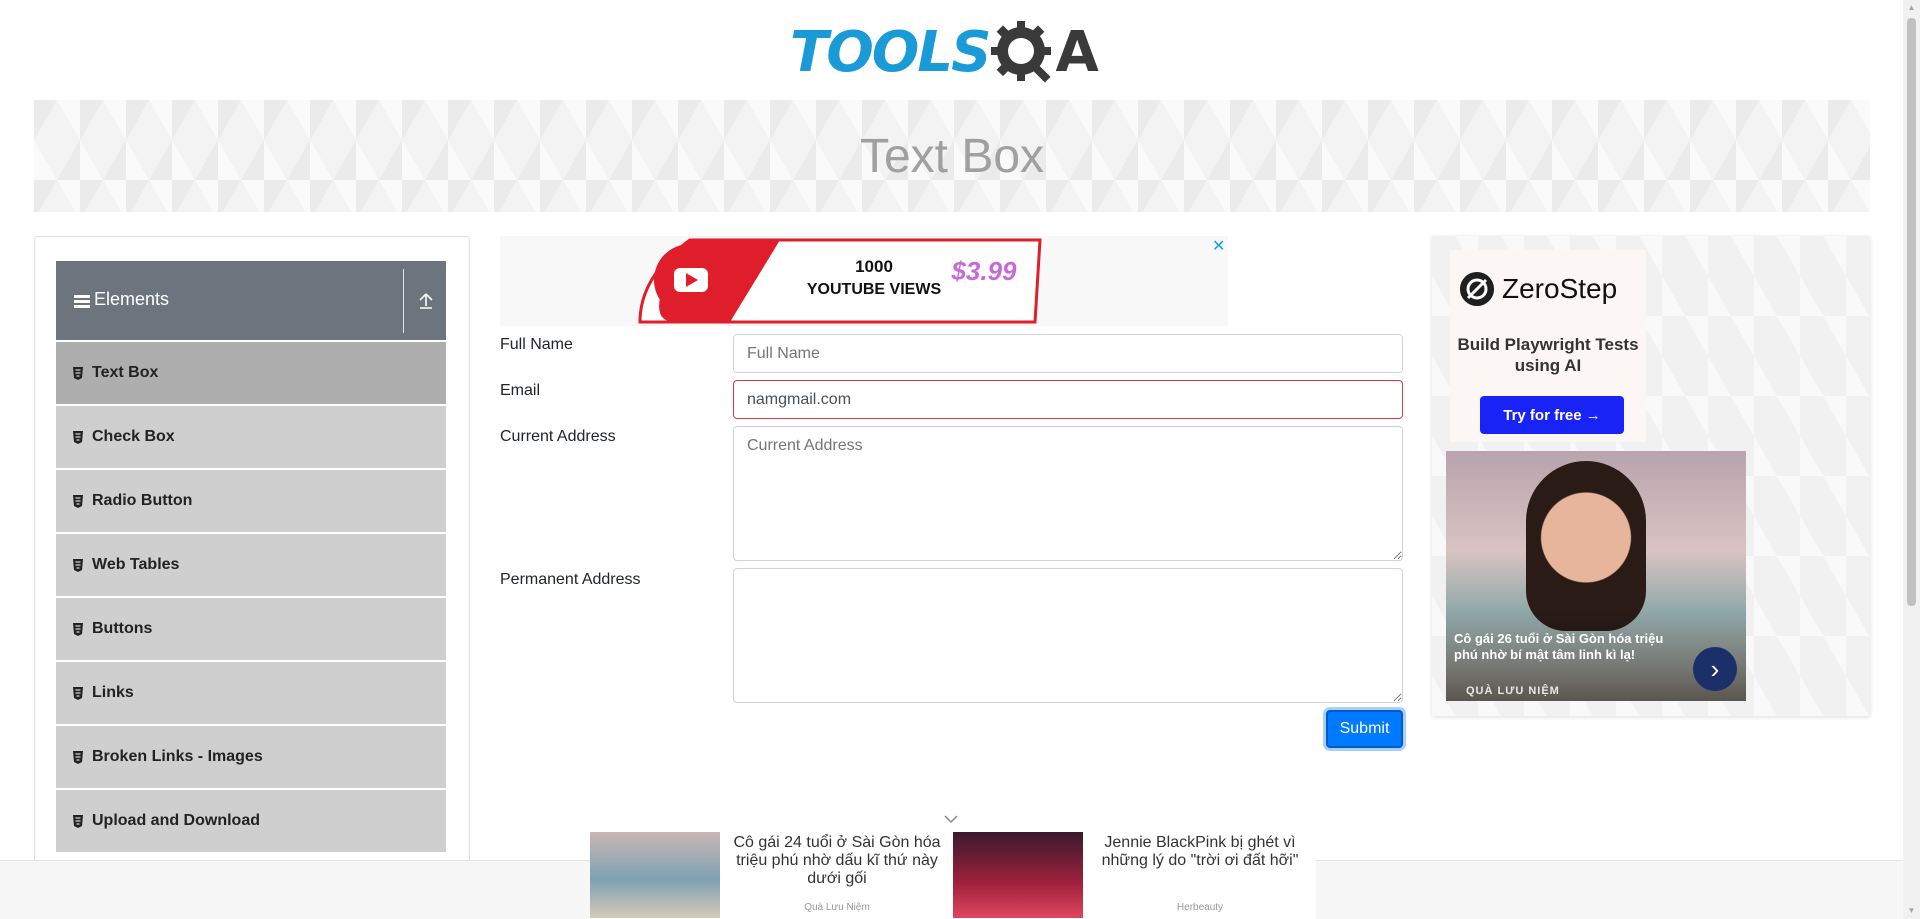  I want to click on permanent-address-label: Permanent Address, so click(570, 579).